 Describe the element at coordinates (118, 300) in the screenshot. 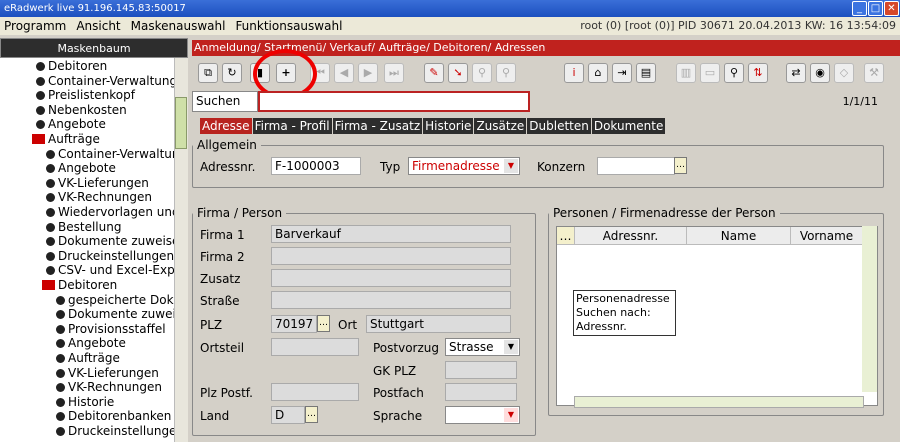

I see `sidebar-item: gespeicherte Doku` at that location.